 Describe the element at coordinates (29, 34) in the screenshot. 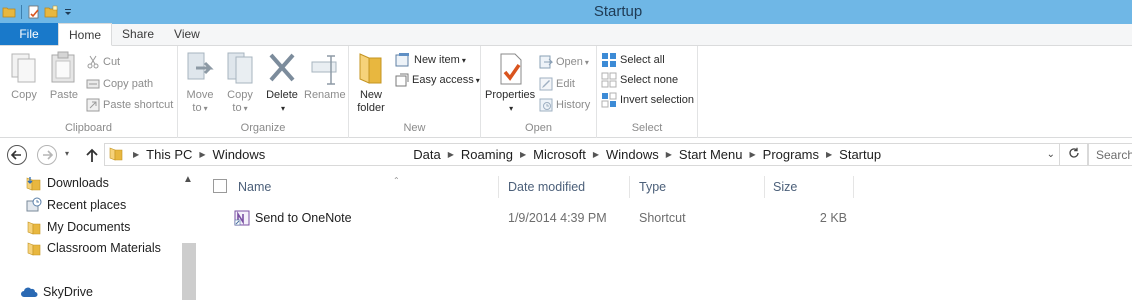

I see `tab-file: File` at that location.